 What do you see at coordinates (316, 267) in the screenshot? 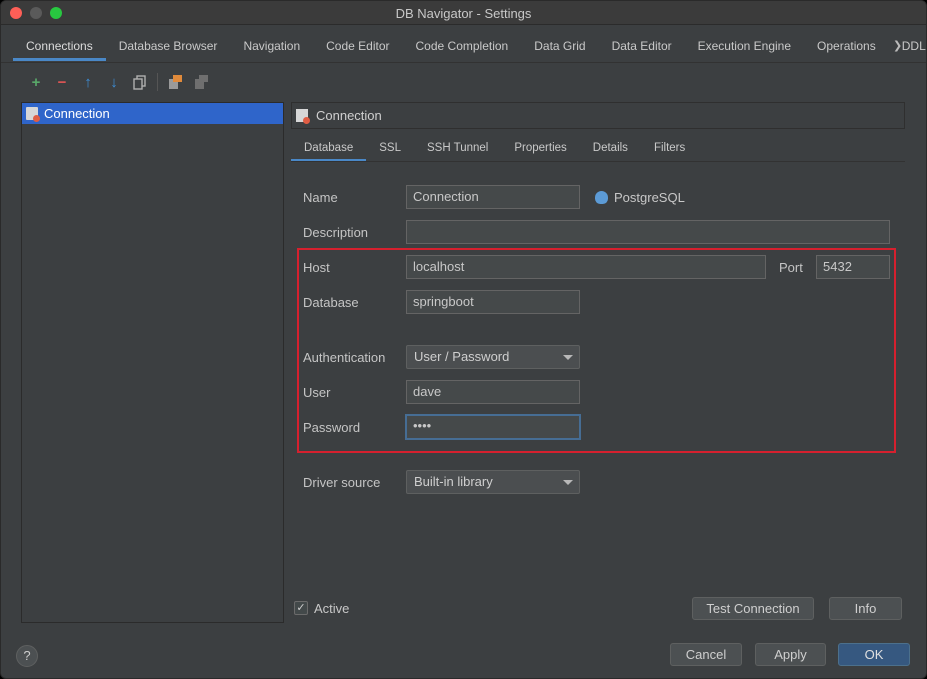
I see `host-label: Host` at bounding box center [316, 267].